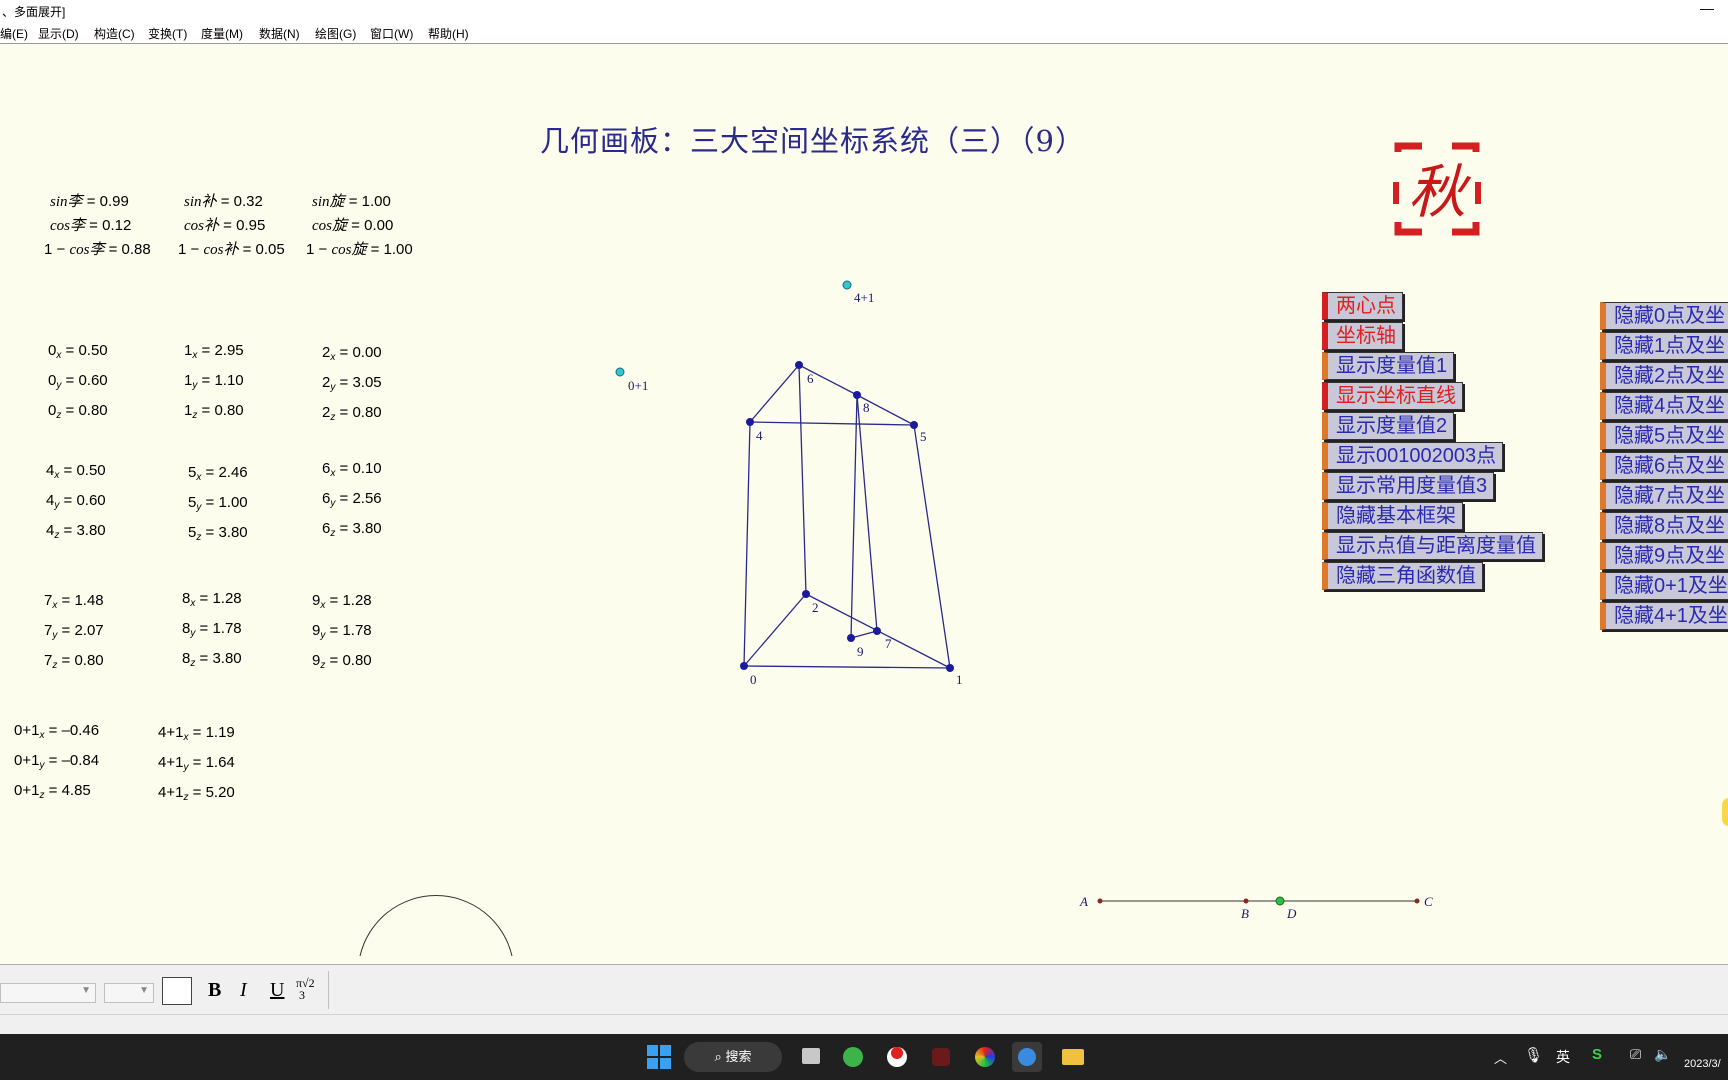  What do you see at coordinates (1664, 586) in the screenshot?
I see `hide-point-button: 隐藏0+1及坐` at bounding box center [1664, 586].